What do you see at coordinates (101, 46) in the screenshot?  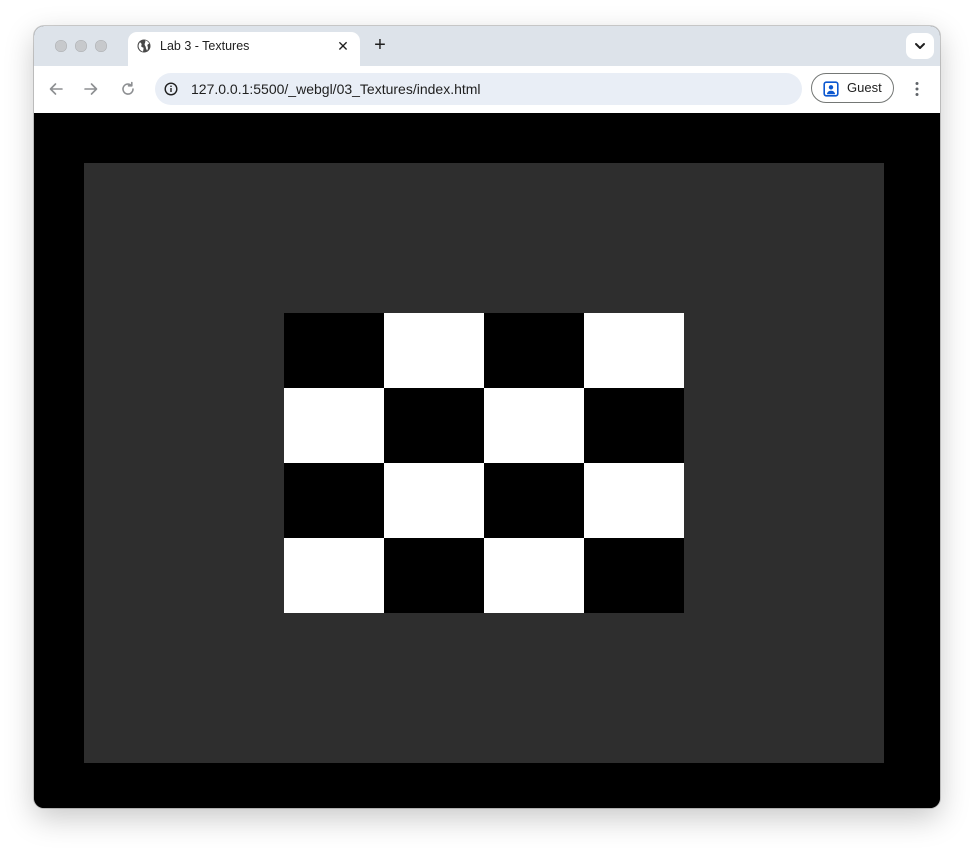 I see `zoom-window-button` at bounding box center [101, 46].